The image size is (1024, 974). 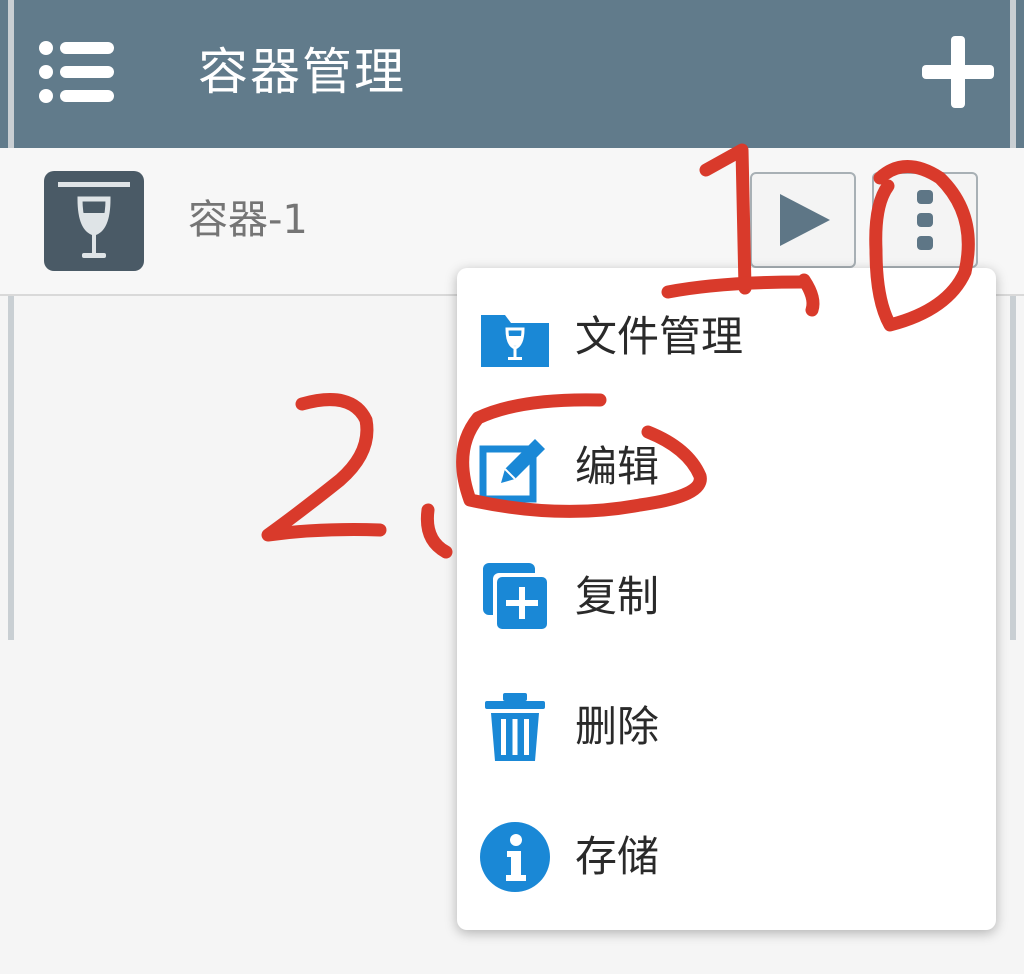 What do you see at coordinates (617, 596) in the screenshot?
I see `menu-item-label: 复制` at bounding box center [617, 596].